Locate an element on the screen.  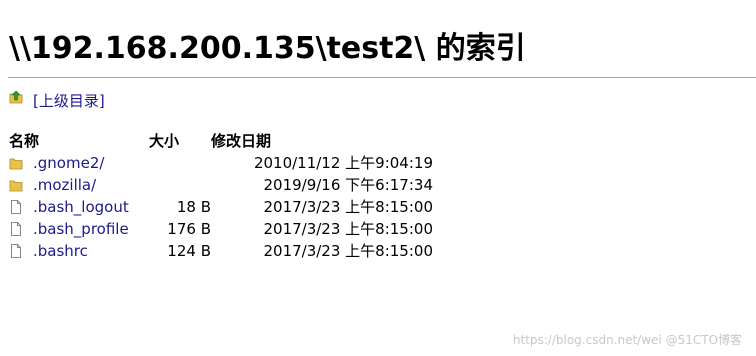
name-cell: .bashrc is located at coordinates (79, 251).